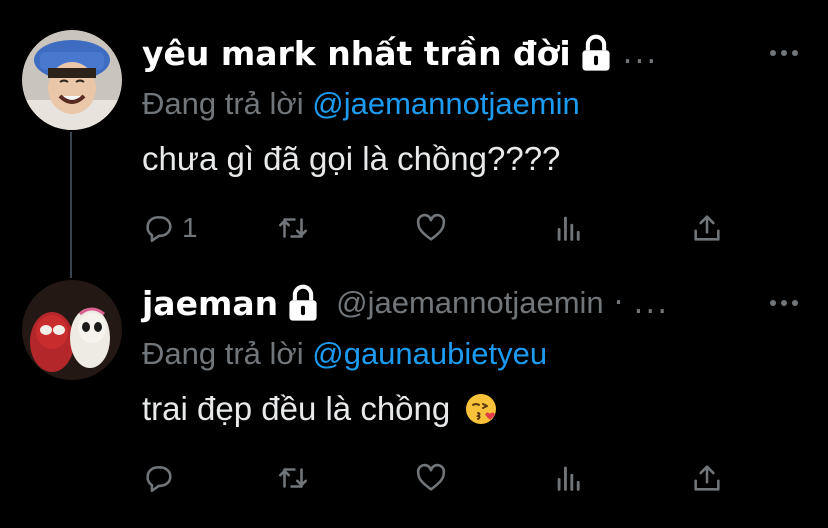 This screenshot has height=528, width=828. I want to click on display-name: yêu mark nhất trần đời, so click(356, 53).